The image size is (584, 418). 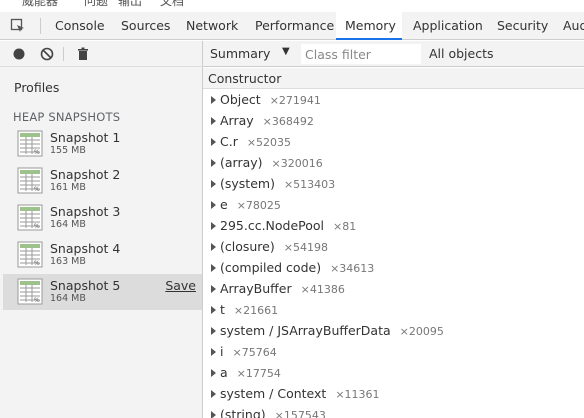 What do you see at coordinates (393, 225) in the screenshot?
I see `table-row: 295.cc.NodePool ×81` at bounding box center [393, 225].